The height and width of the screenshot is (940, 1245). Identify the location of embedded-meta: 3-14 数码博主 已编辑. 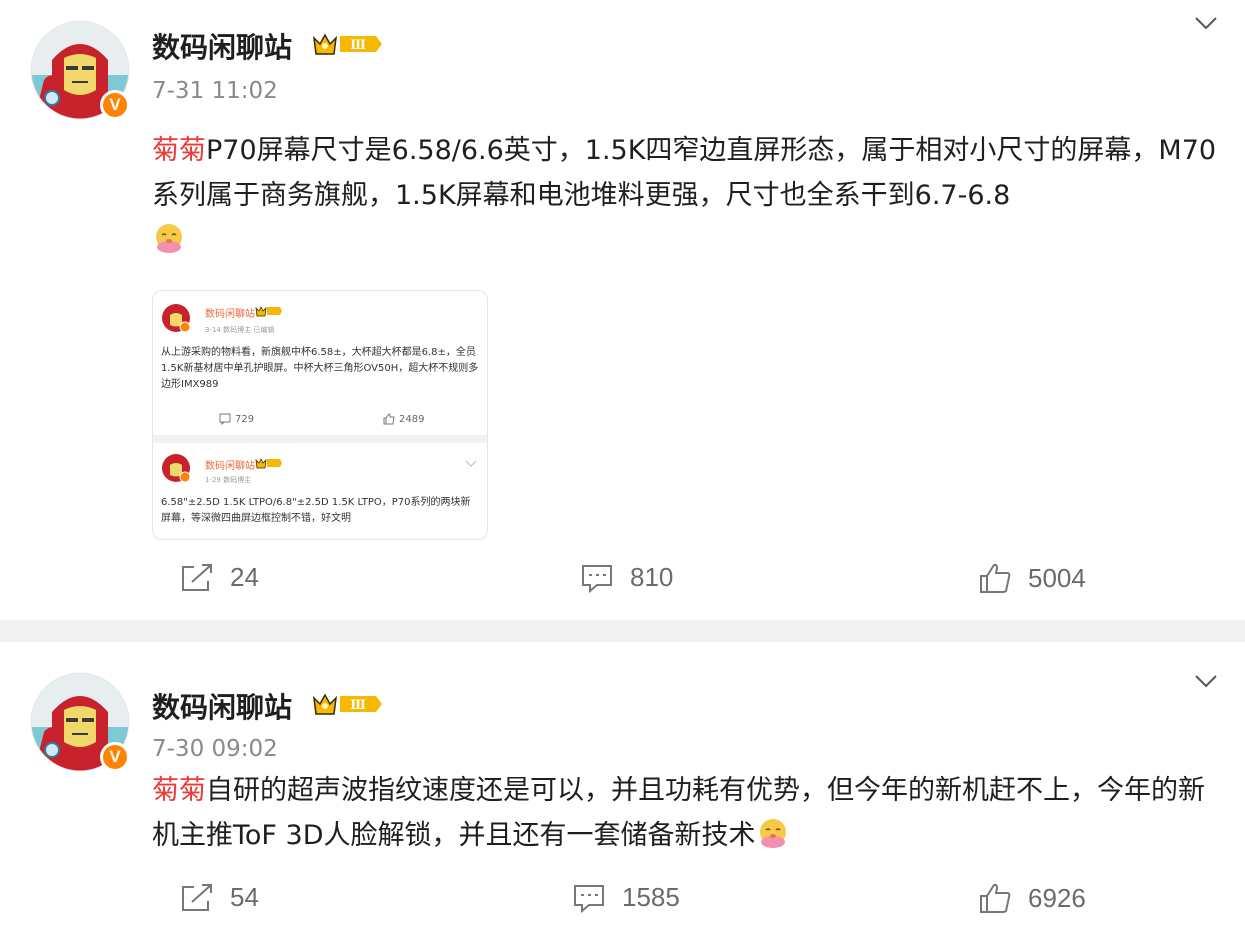
(240, 330).